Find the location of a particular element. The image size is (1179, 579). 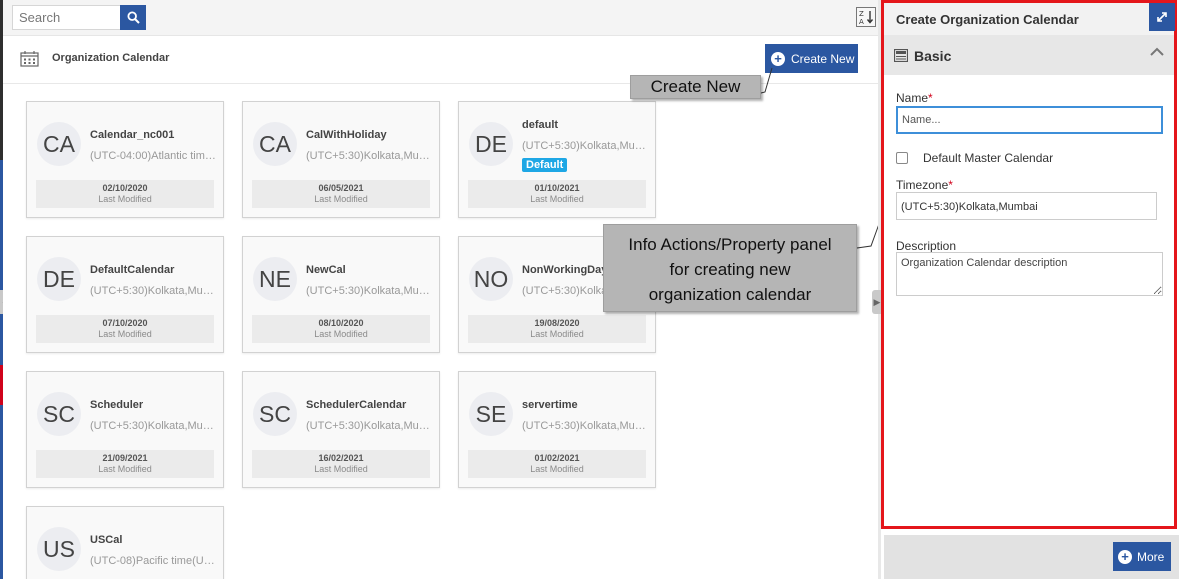

plus-circle-icon: + is located at coordinates (1125, 556).